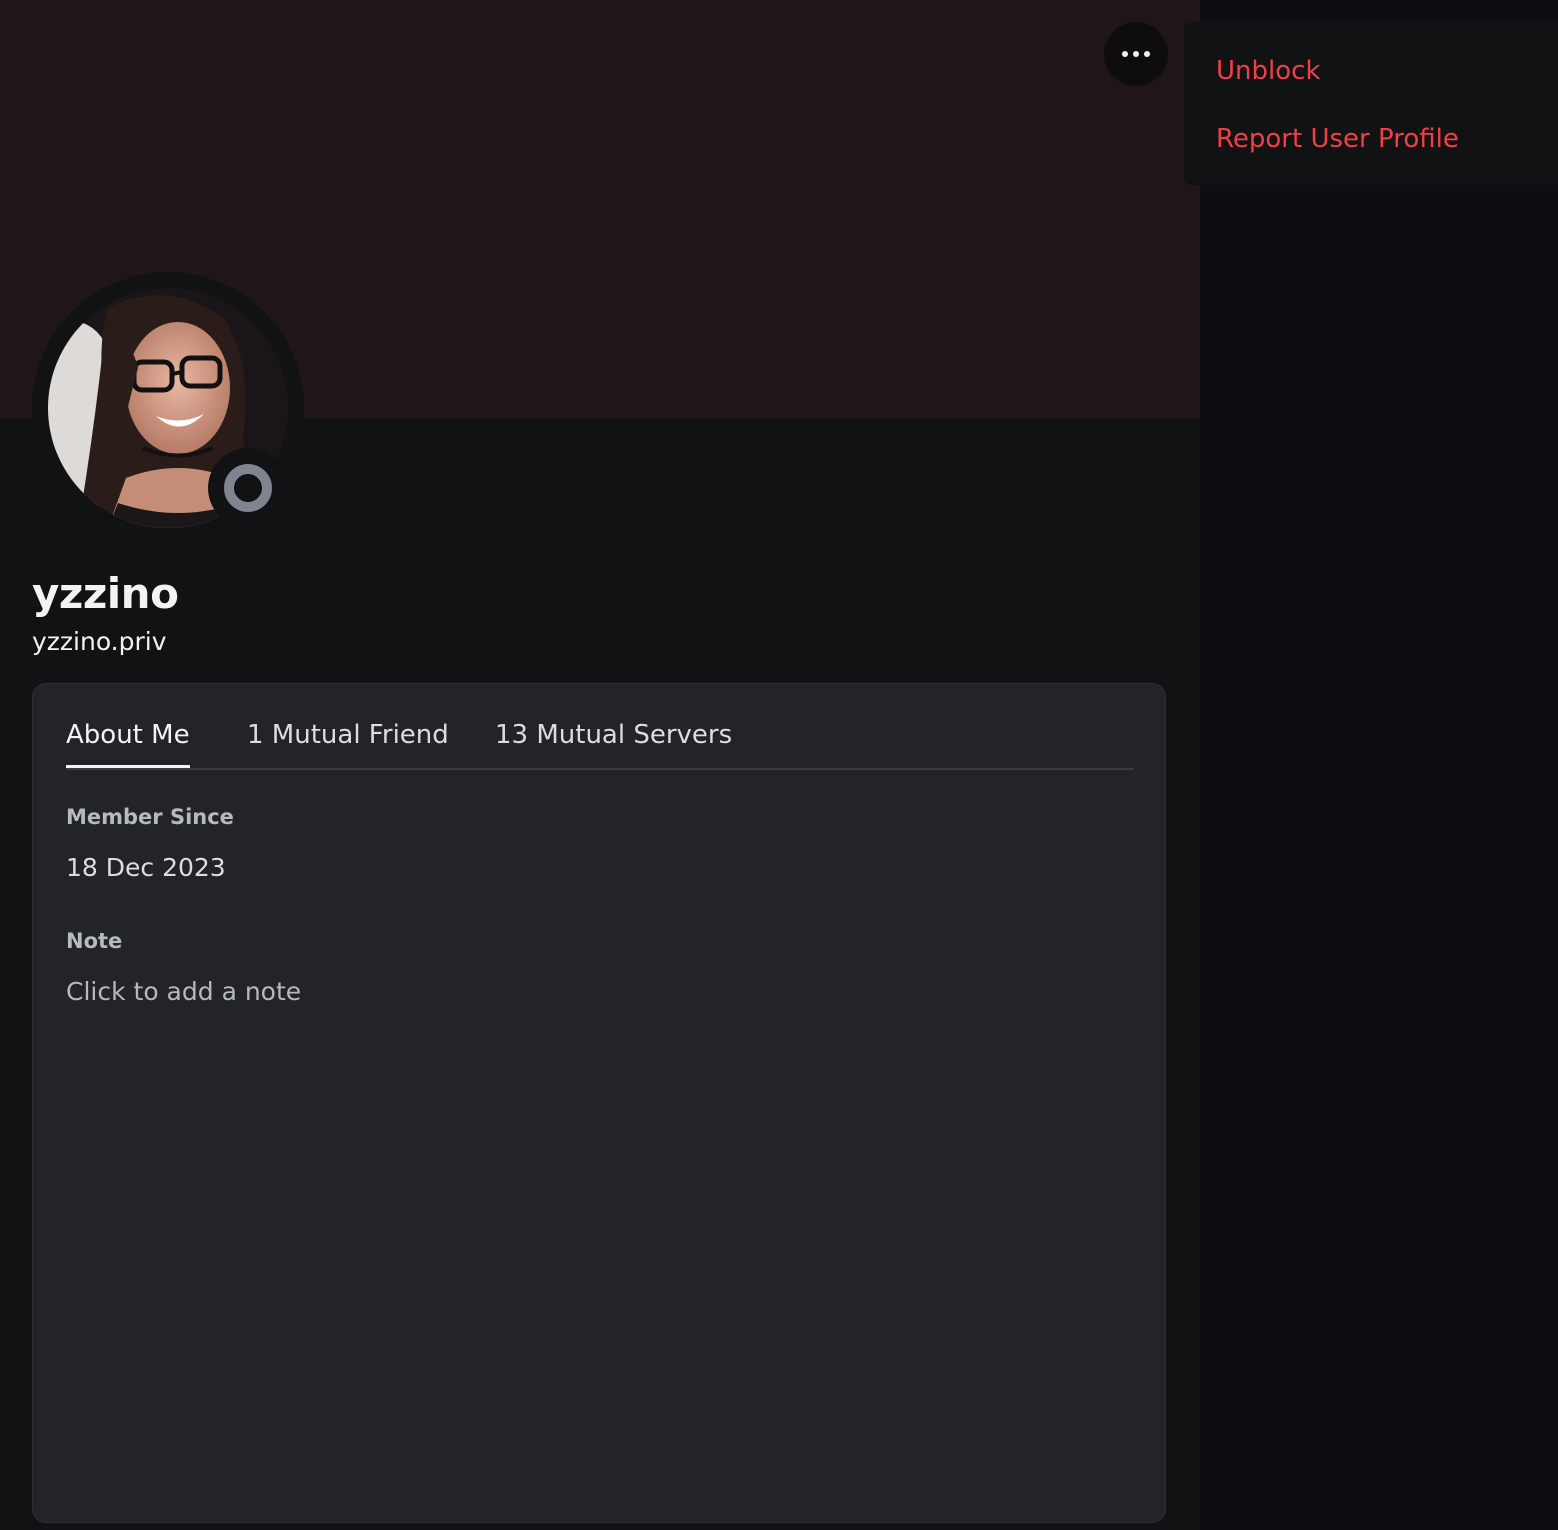  What do you see at coordinates (613, 742) in the screenshot?
I see `tab-mutual-servers: 13 Mutual Servers` at bounding box center [613, 742].